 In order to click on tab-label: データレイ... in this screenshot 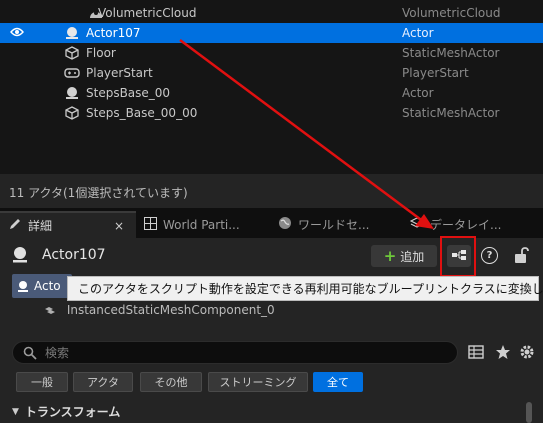, I will do `click(466, 225)`.